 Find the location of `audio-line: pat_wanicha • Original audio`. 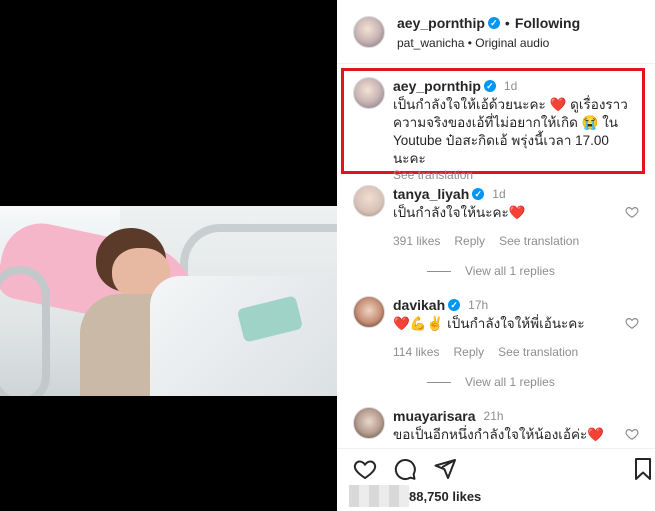

audio-line: pat_wanicha • Original audio is located at coordinates (473, 43).